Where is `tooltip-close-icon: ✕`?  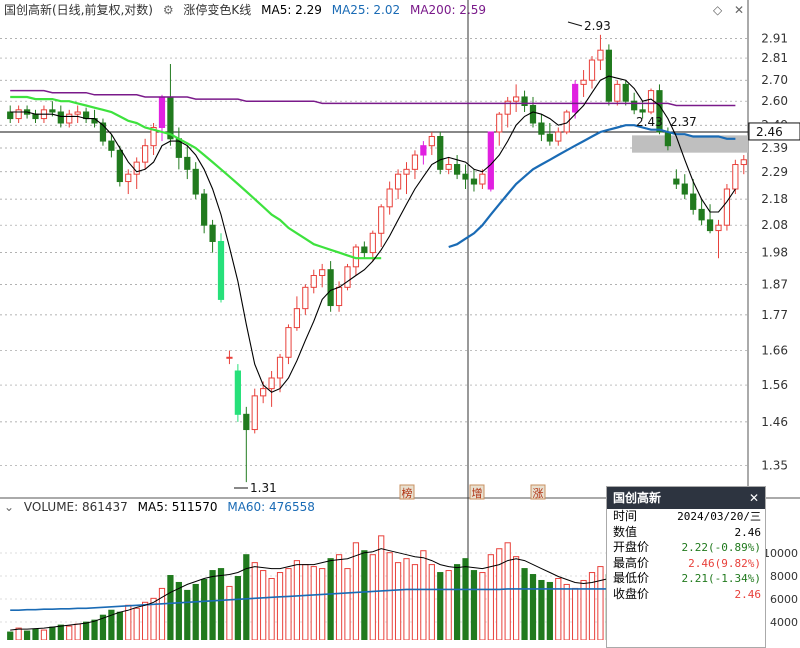 tooltip-close-icon: ✕ is located at coordinates (754, 498).